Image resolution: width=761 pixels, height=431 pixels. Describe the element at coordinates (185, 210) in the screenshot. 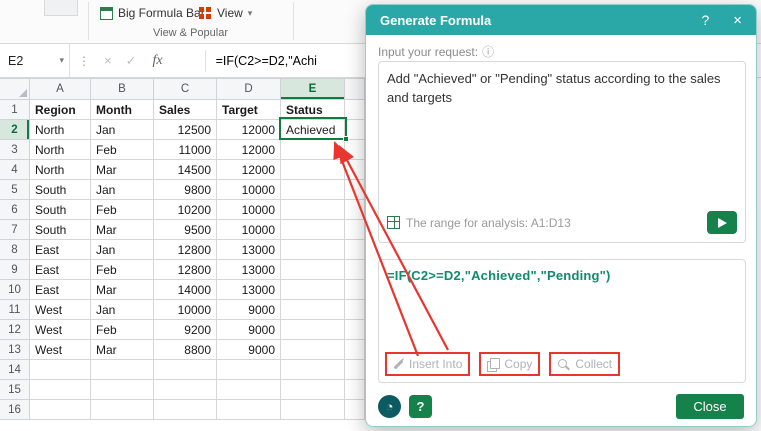

I see `cell-C6: 10200` at that location.